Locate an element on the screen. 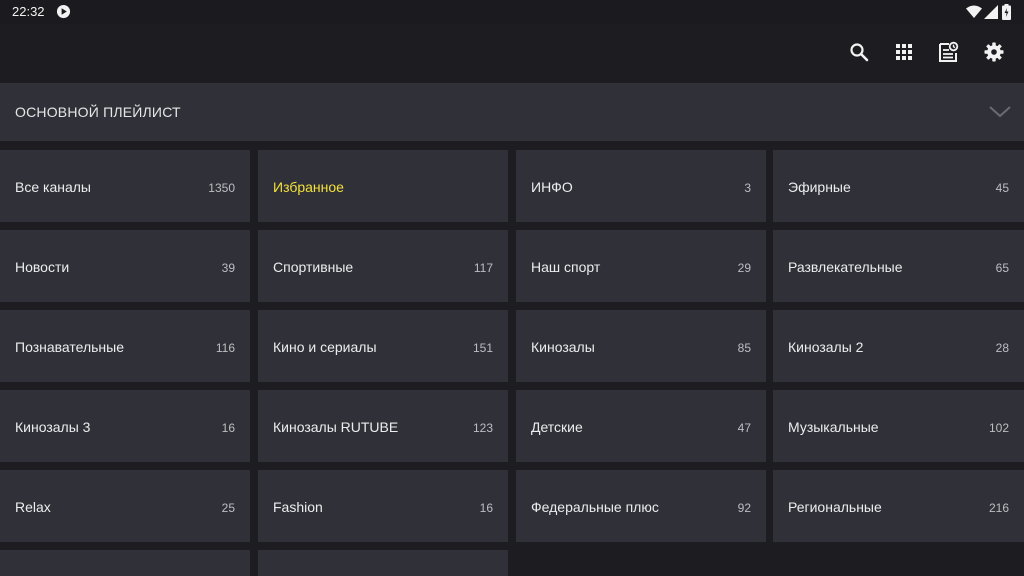  category-name: Все каналы is located at coordinates (53, 187).